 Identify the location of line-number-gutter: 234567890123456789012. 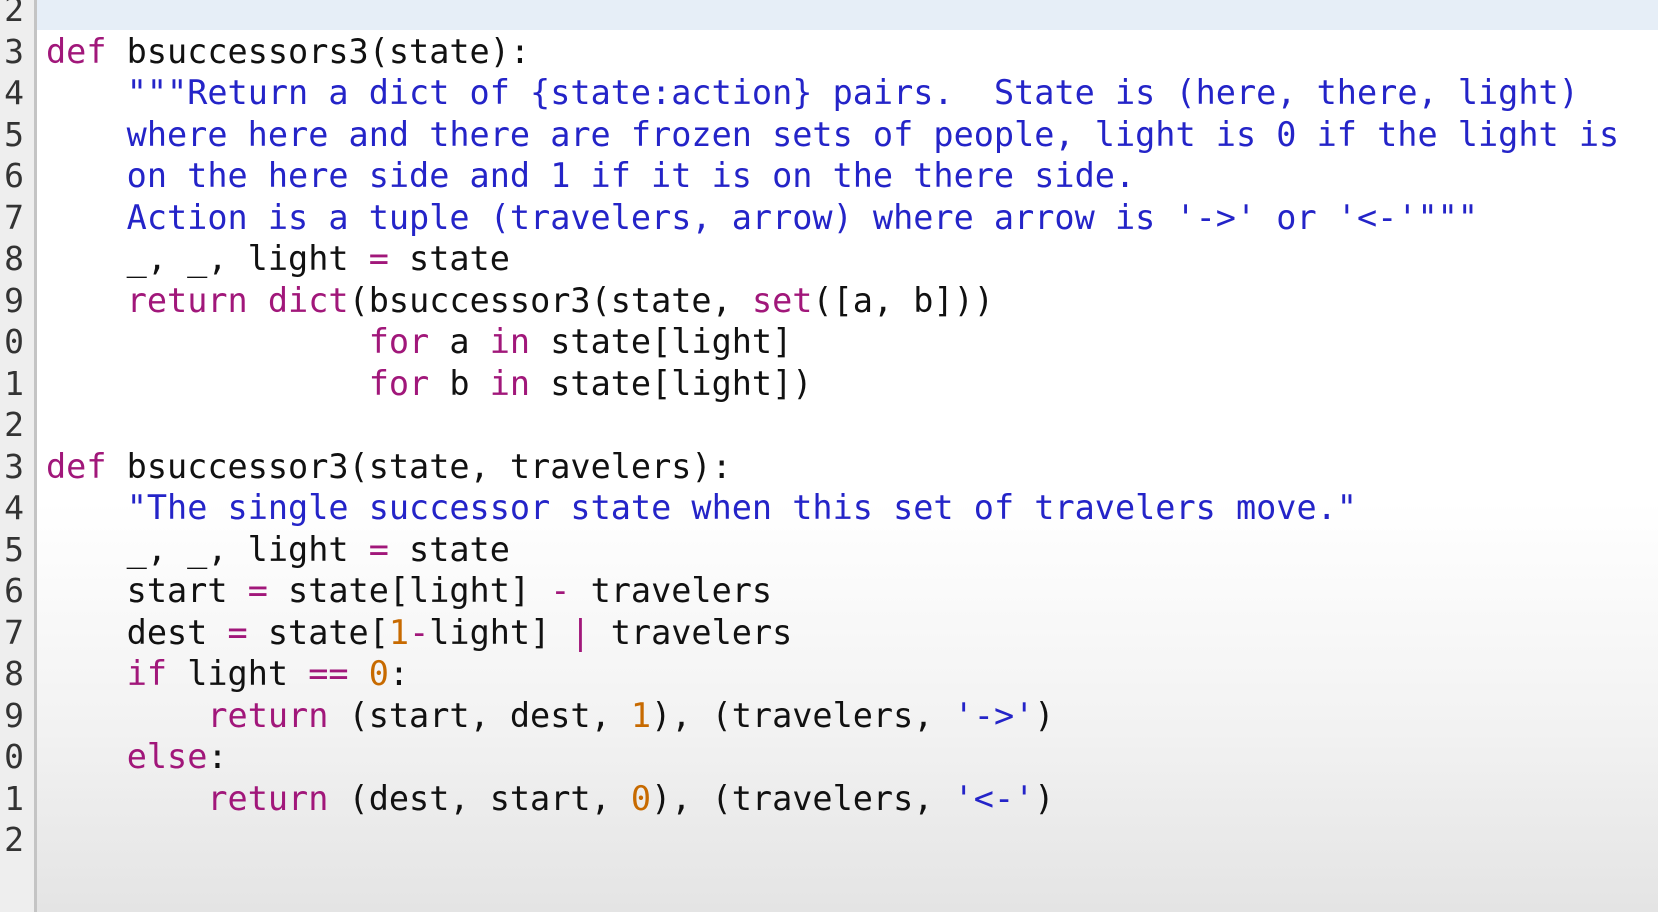
(18, 456).